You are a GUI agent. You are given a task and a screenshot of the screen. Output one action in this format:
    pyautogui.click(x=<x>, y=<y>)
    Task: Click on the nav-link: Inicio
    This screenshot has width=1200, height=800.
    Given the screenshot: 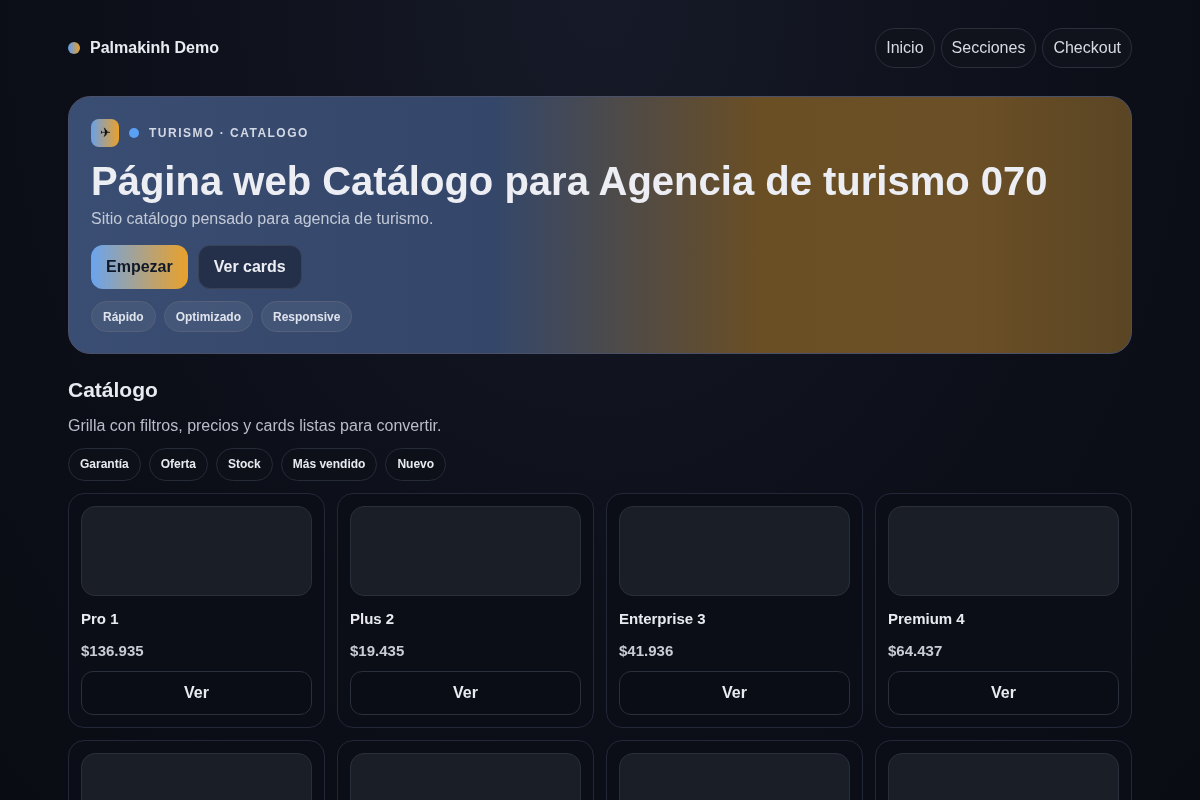 What is the action you would take?
    pyautogui.click(x=905, y=48)
    